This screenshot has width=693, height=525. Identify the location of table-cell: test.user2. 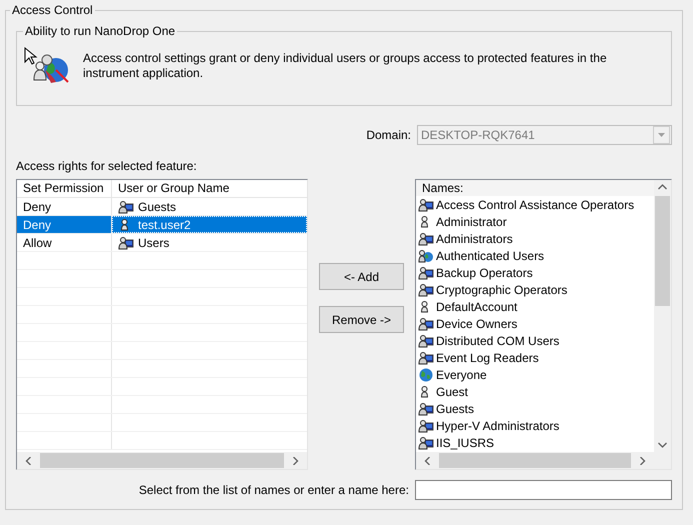
(209, 224).